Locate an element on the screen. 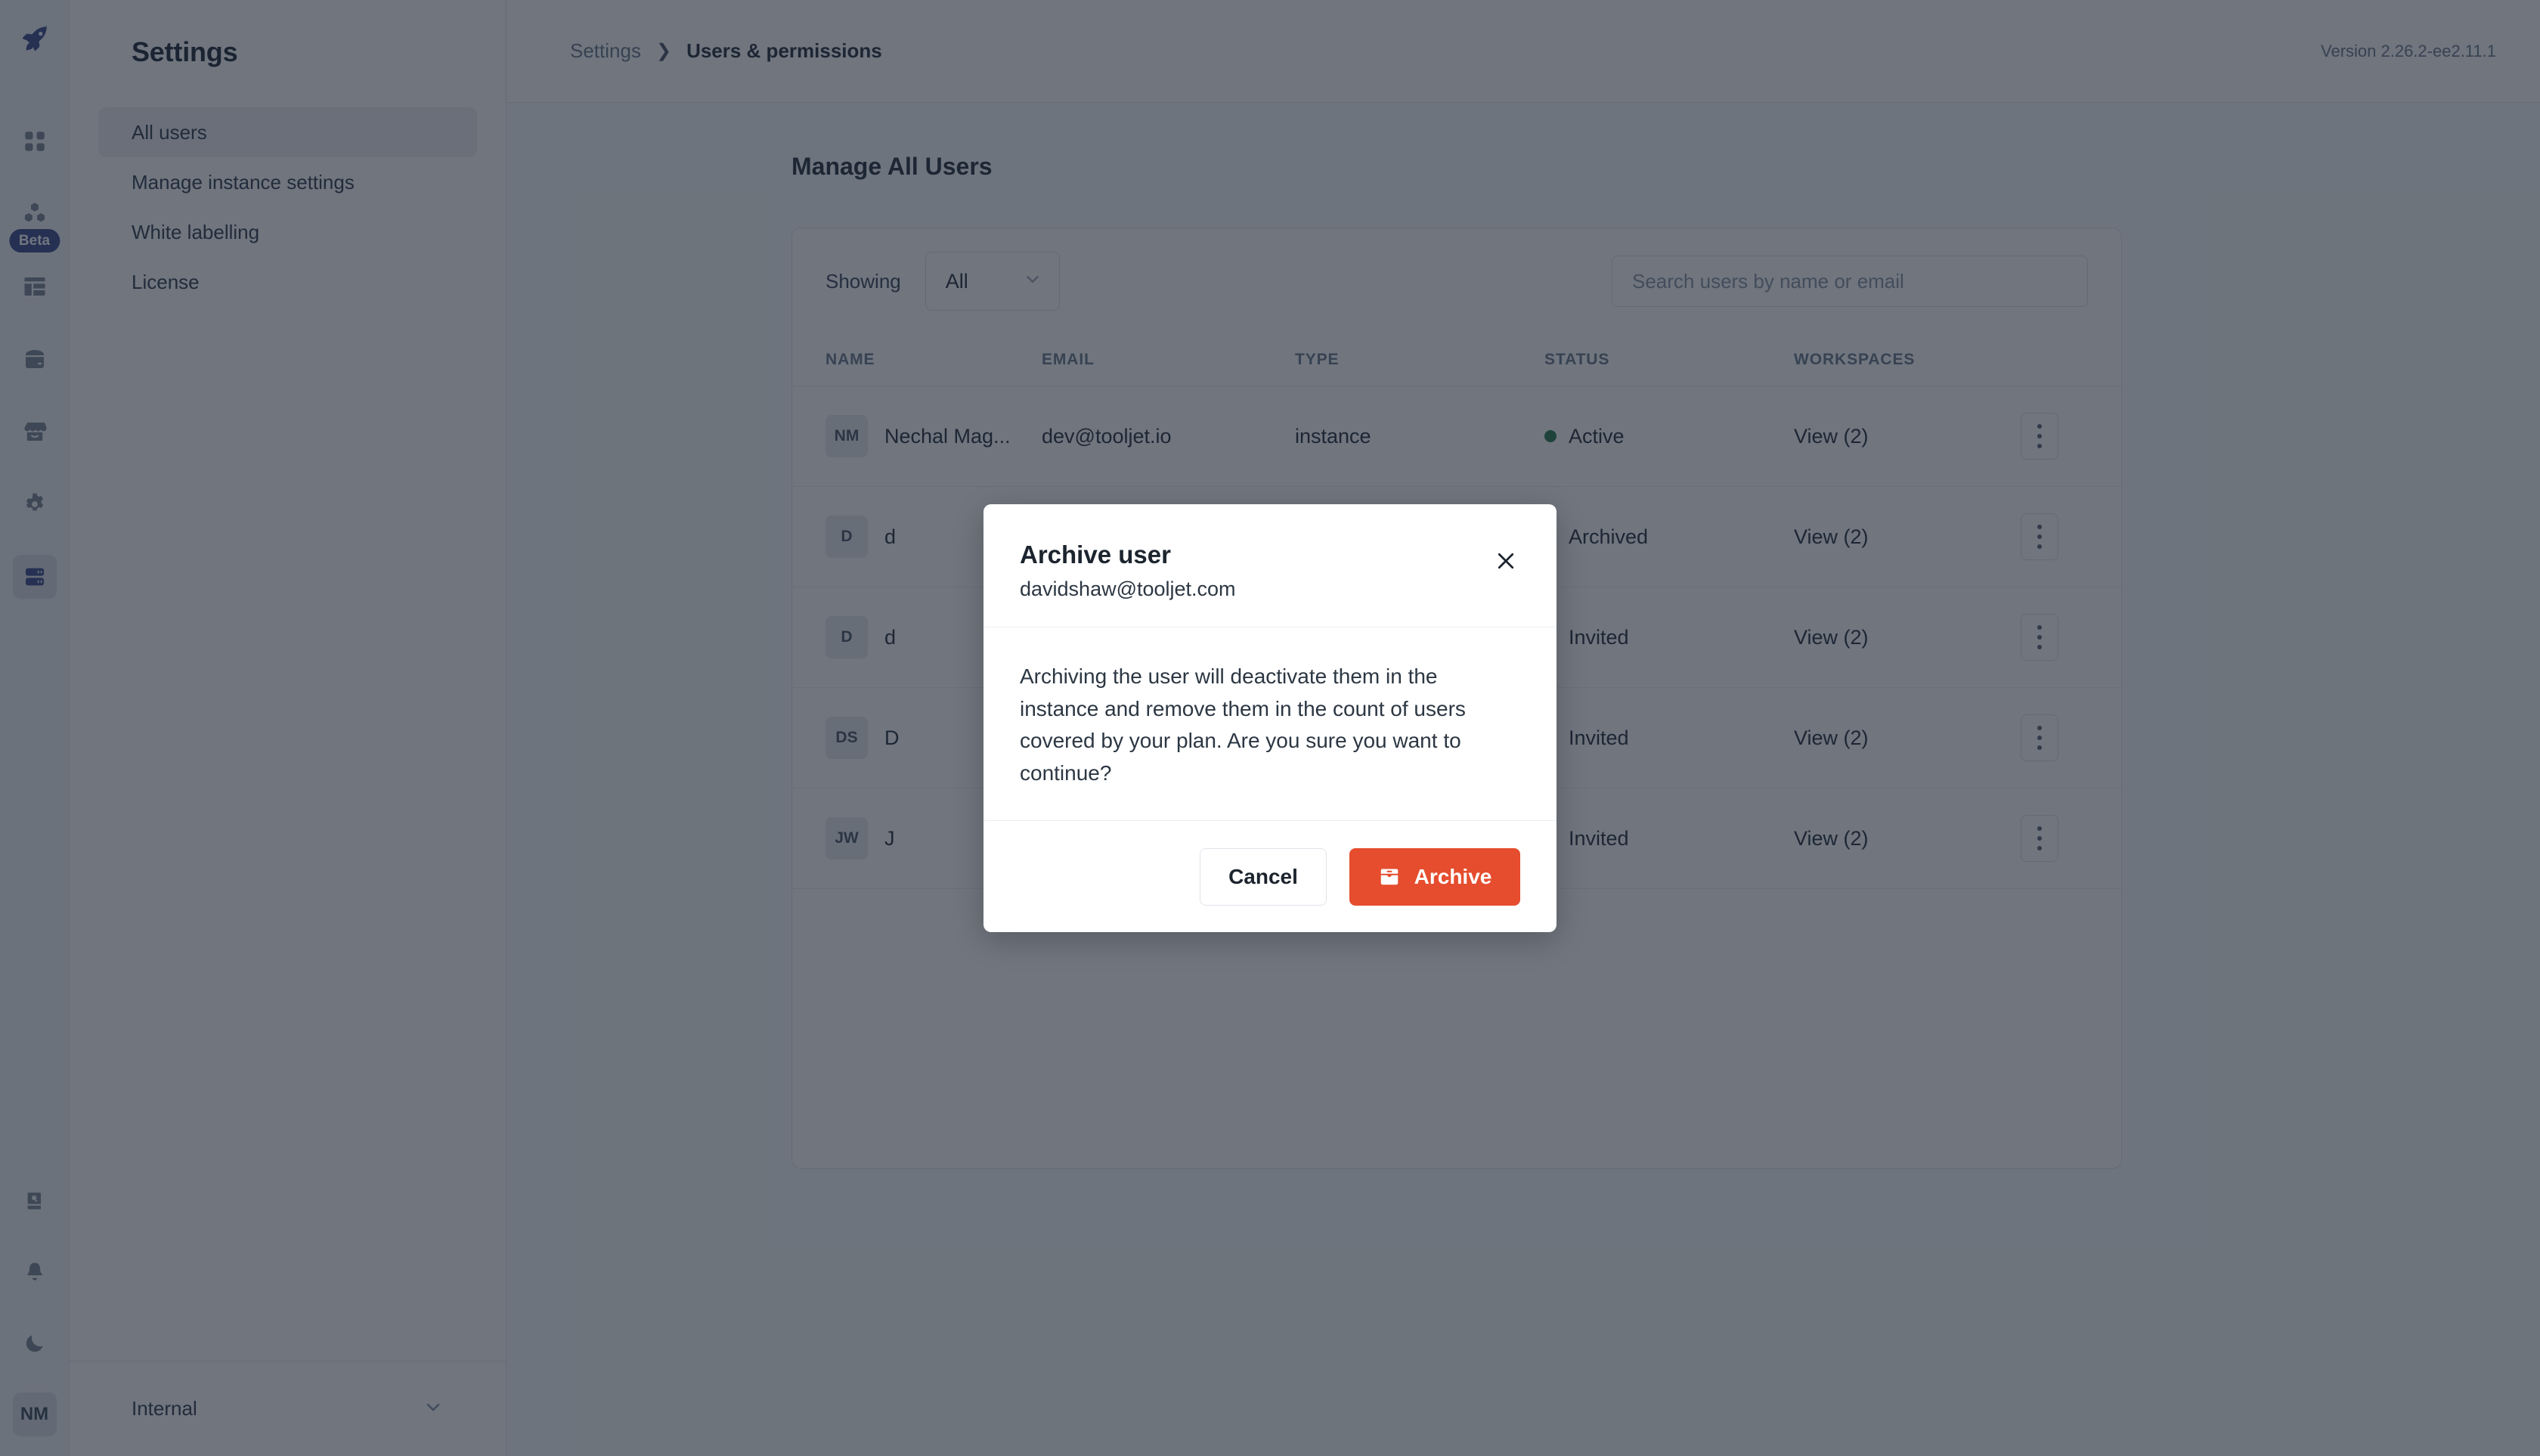  archive-button-label: Archive is located at coordinates (1453, 876).